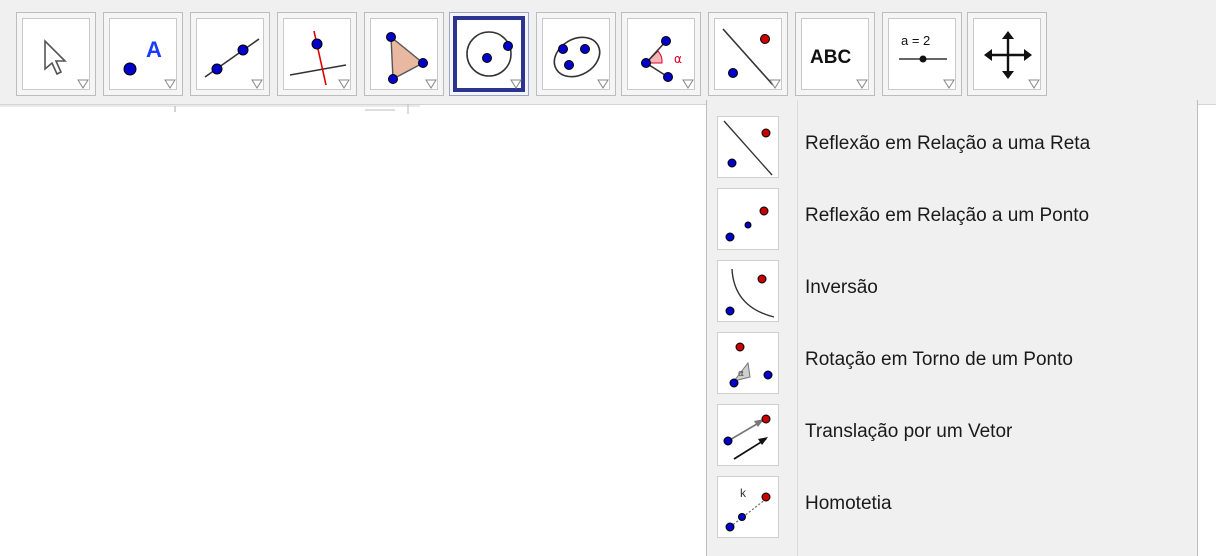  What do you see at coordinates (909, 431) in the screenshot?
I see `menu-item-label: Translação por um Vetor` at bounding box center [909, 431].